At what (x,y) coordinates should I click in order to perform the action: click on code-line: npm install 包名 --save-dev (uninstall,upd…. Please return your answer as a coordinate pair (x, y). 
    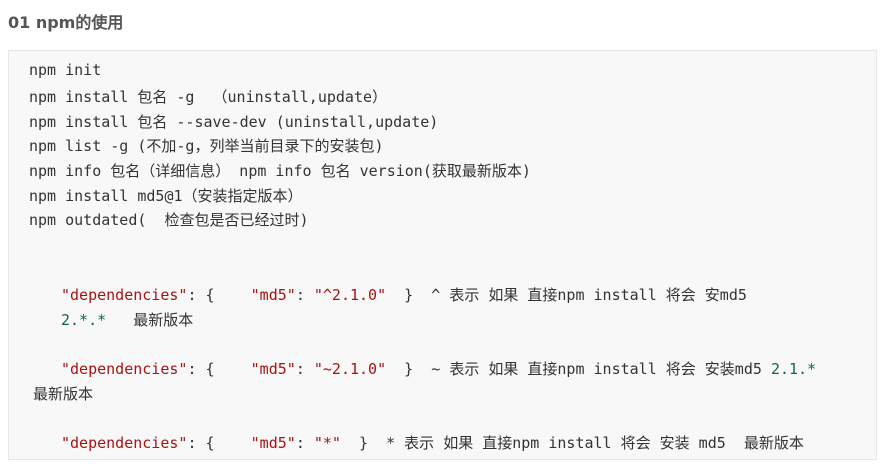
    Looking at the image, I should click on (234, 122).